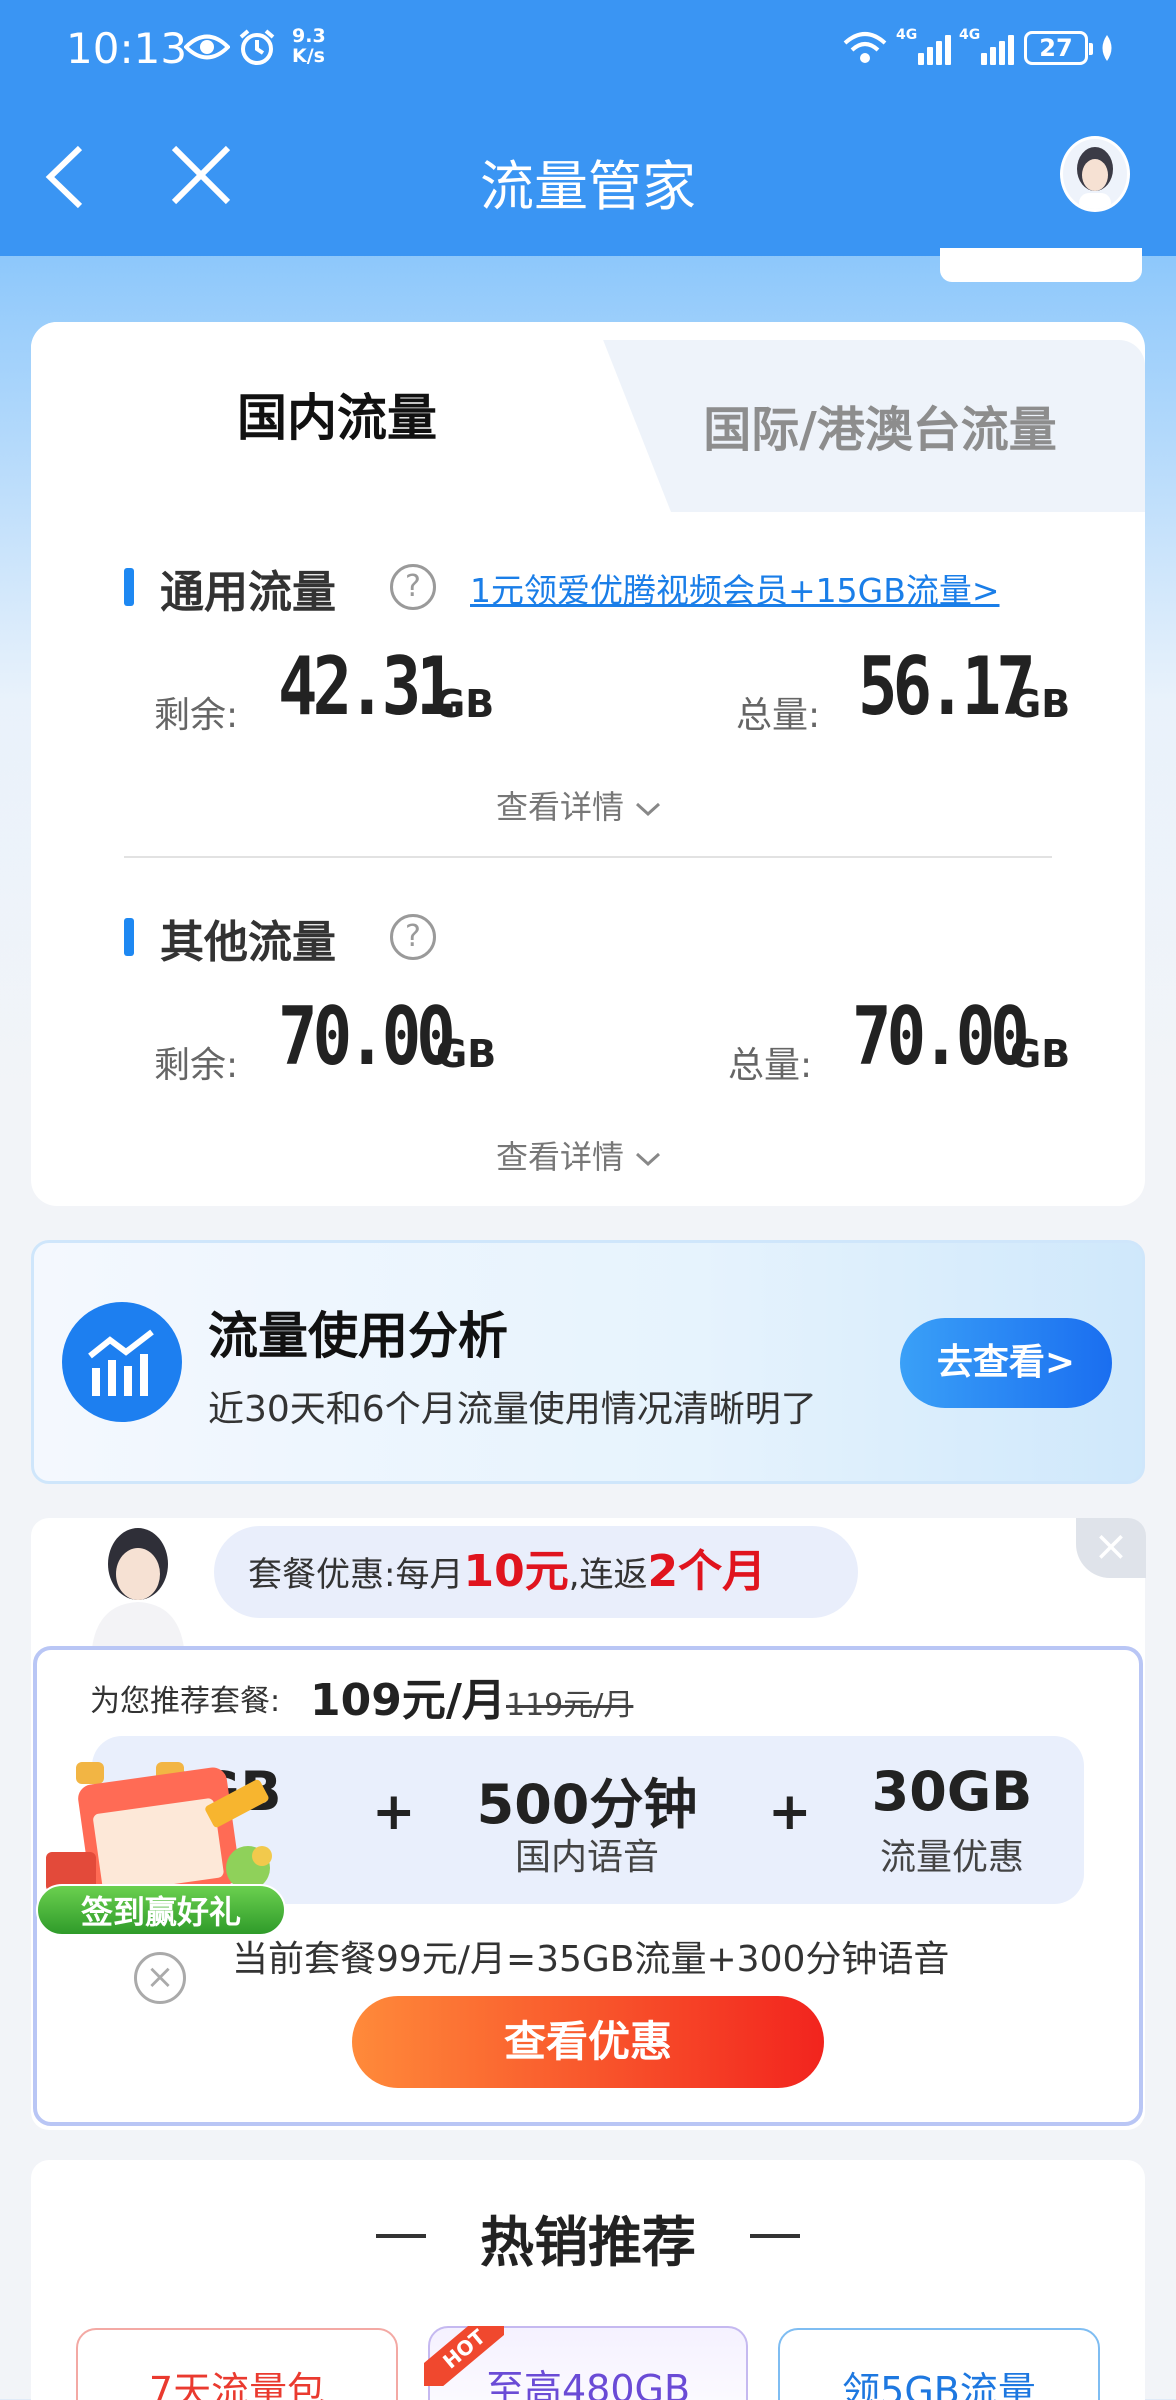  Describe the element at coordinates (257, 47) in the screenshot. I see `alarm-icon` at that location.